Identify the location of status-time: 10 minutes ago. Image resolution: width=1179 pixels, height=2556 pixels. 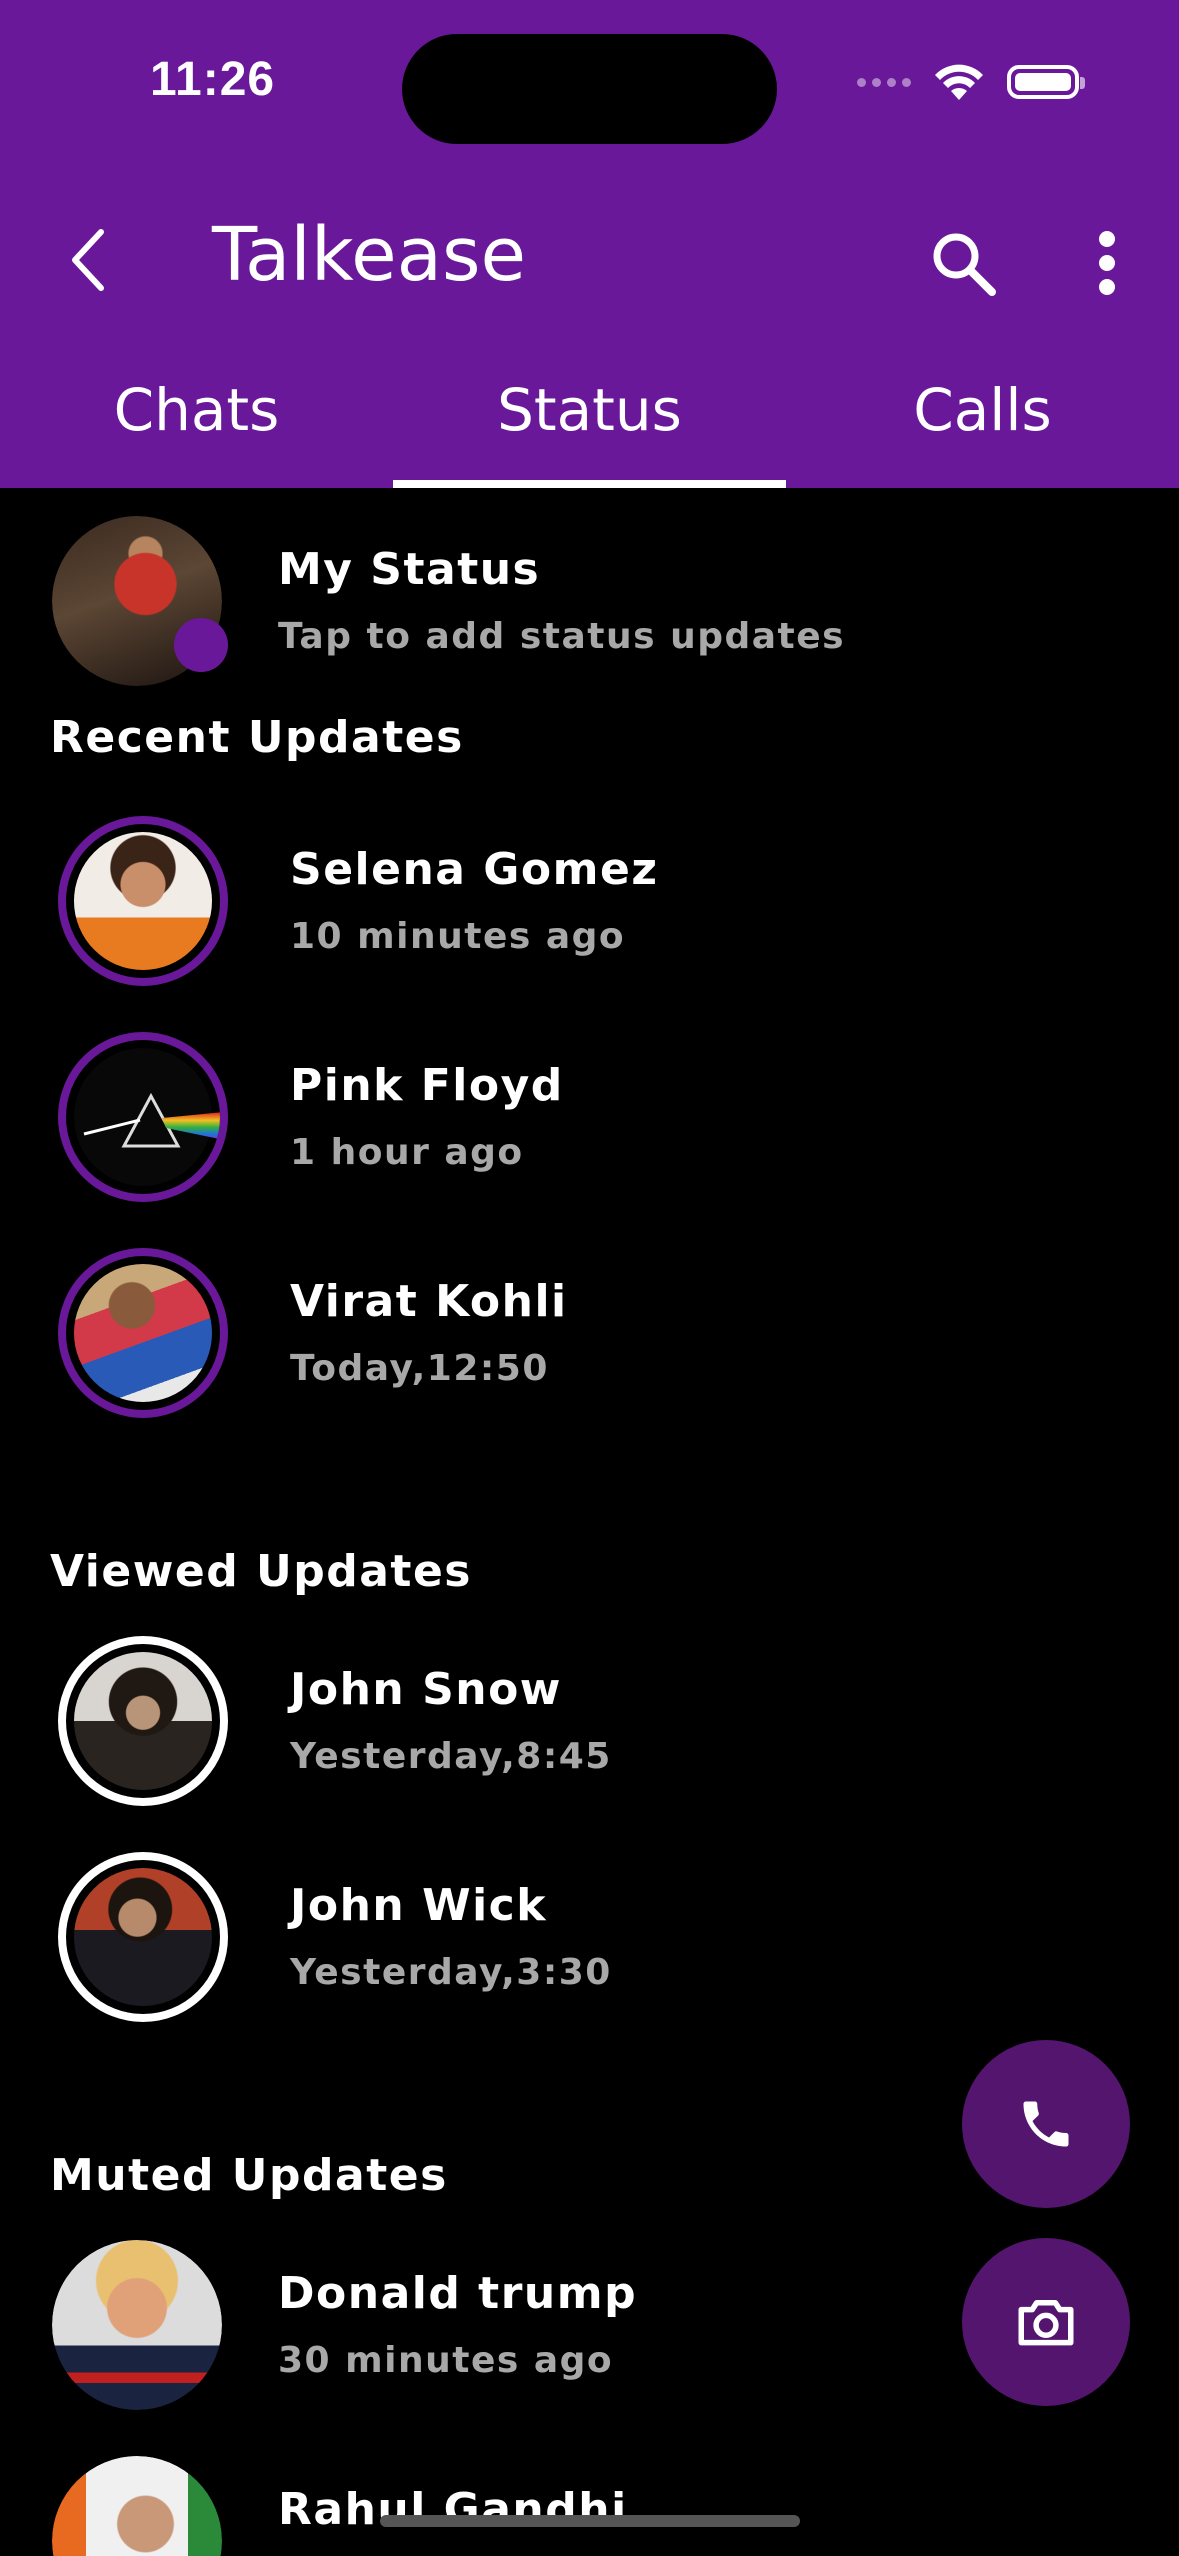
(458, 936).